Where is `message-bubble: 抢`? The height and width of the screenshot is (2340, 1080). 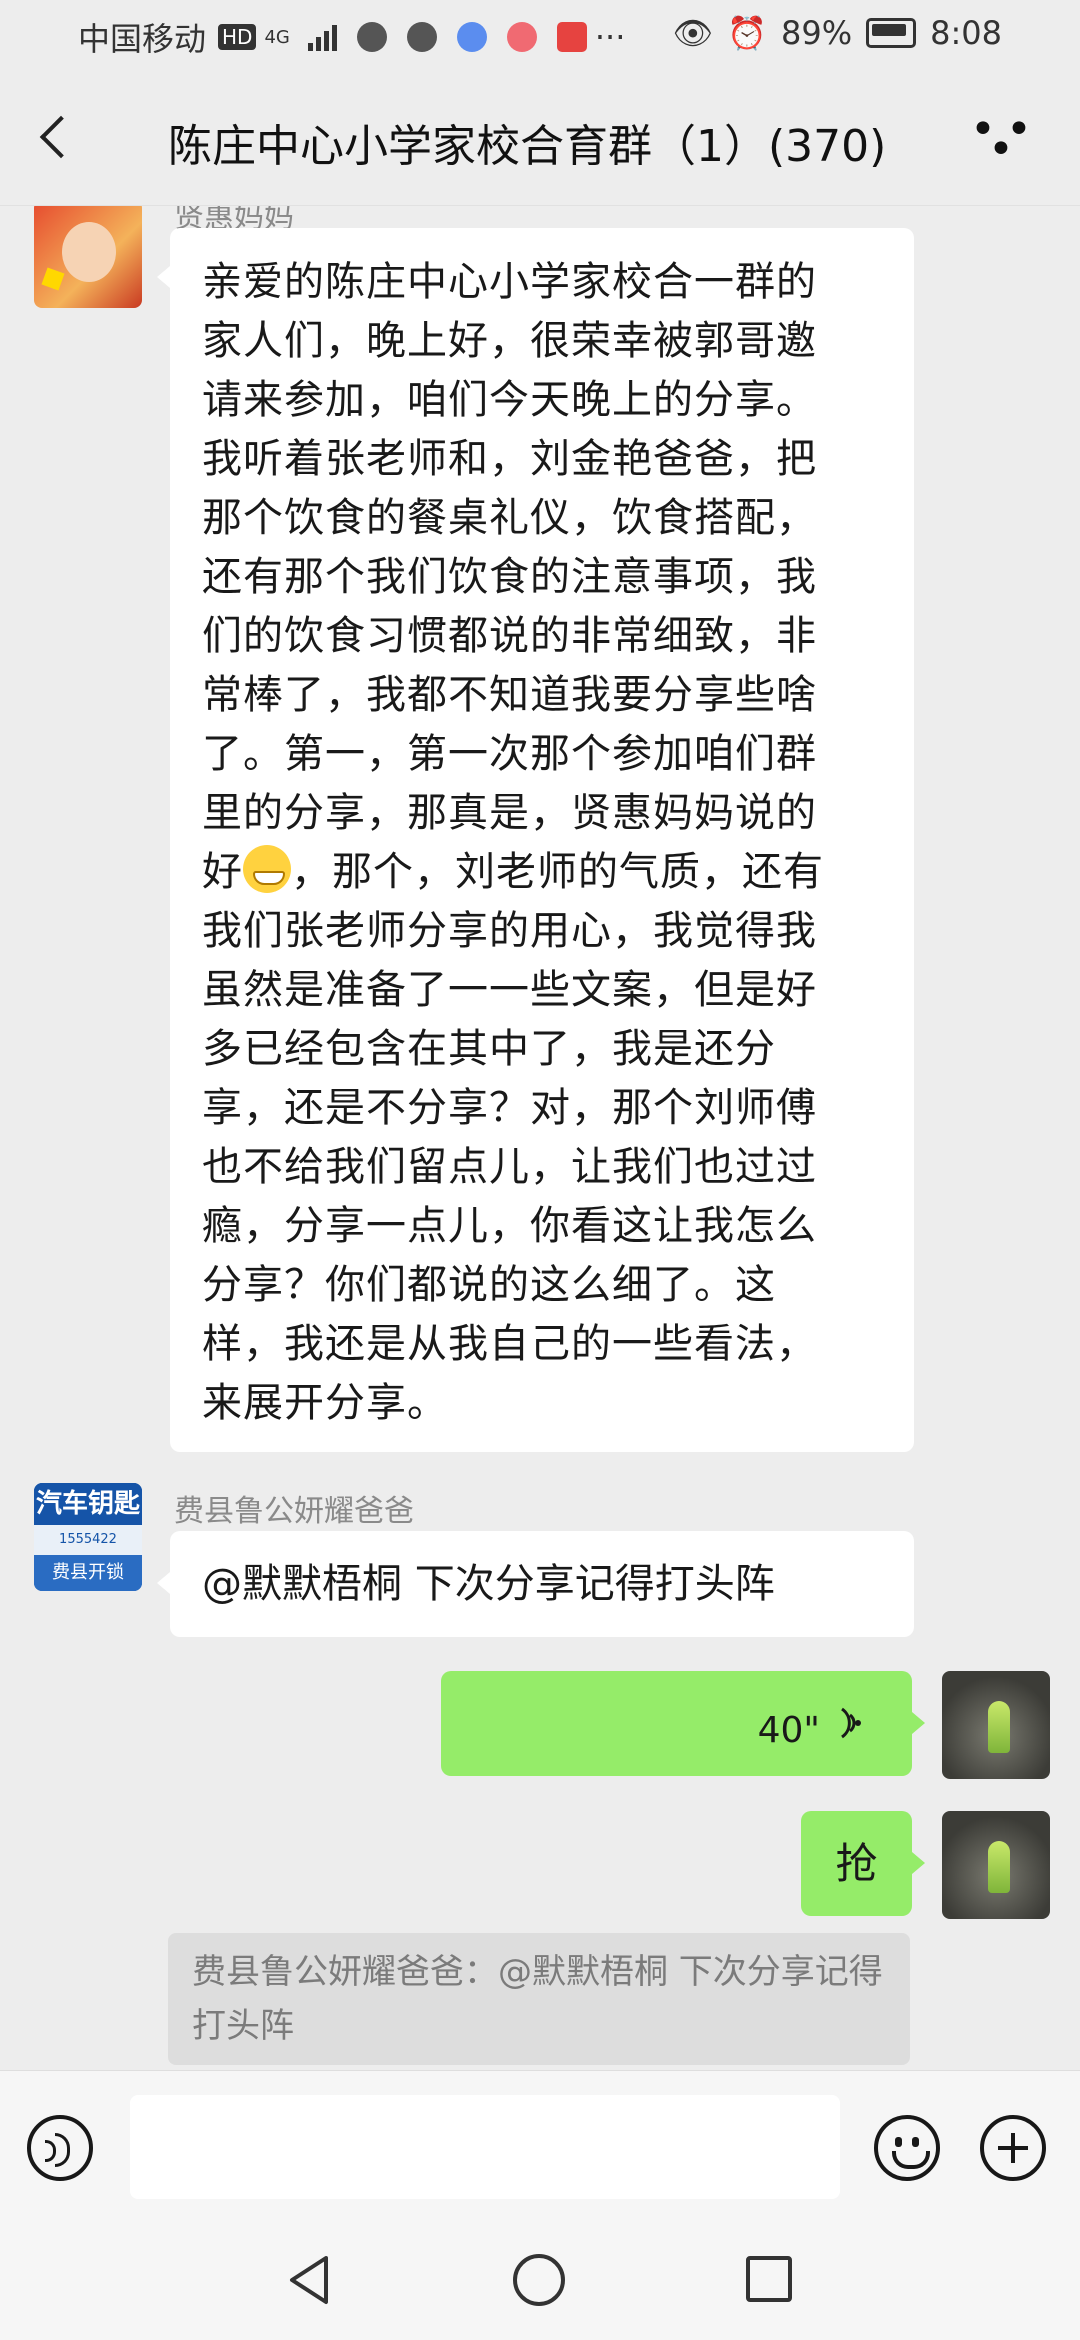
message-bubble: 抢 is located at coordinates (856, 1863).